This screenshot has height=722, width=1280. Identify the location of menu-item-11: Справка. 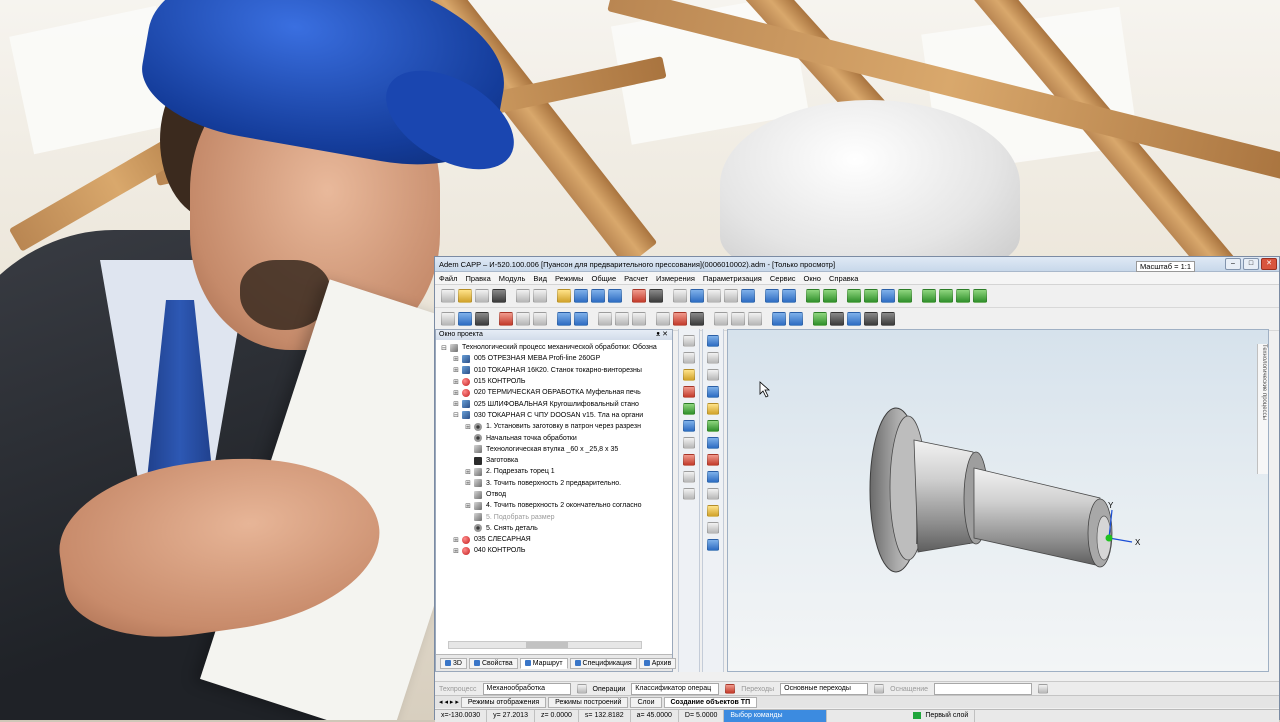
(843, 278).